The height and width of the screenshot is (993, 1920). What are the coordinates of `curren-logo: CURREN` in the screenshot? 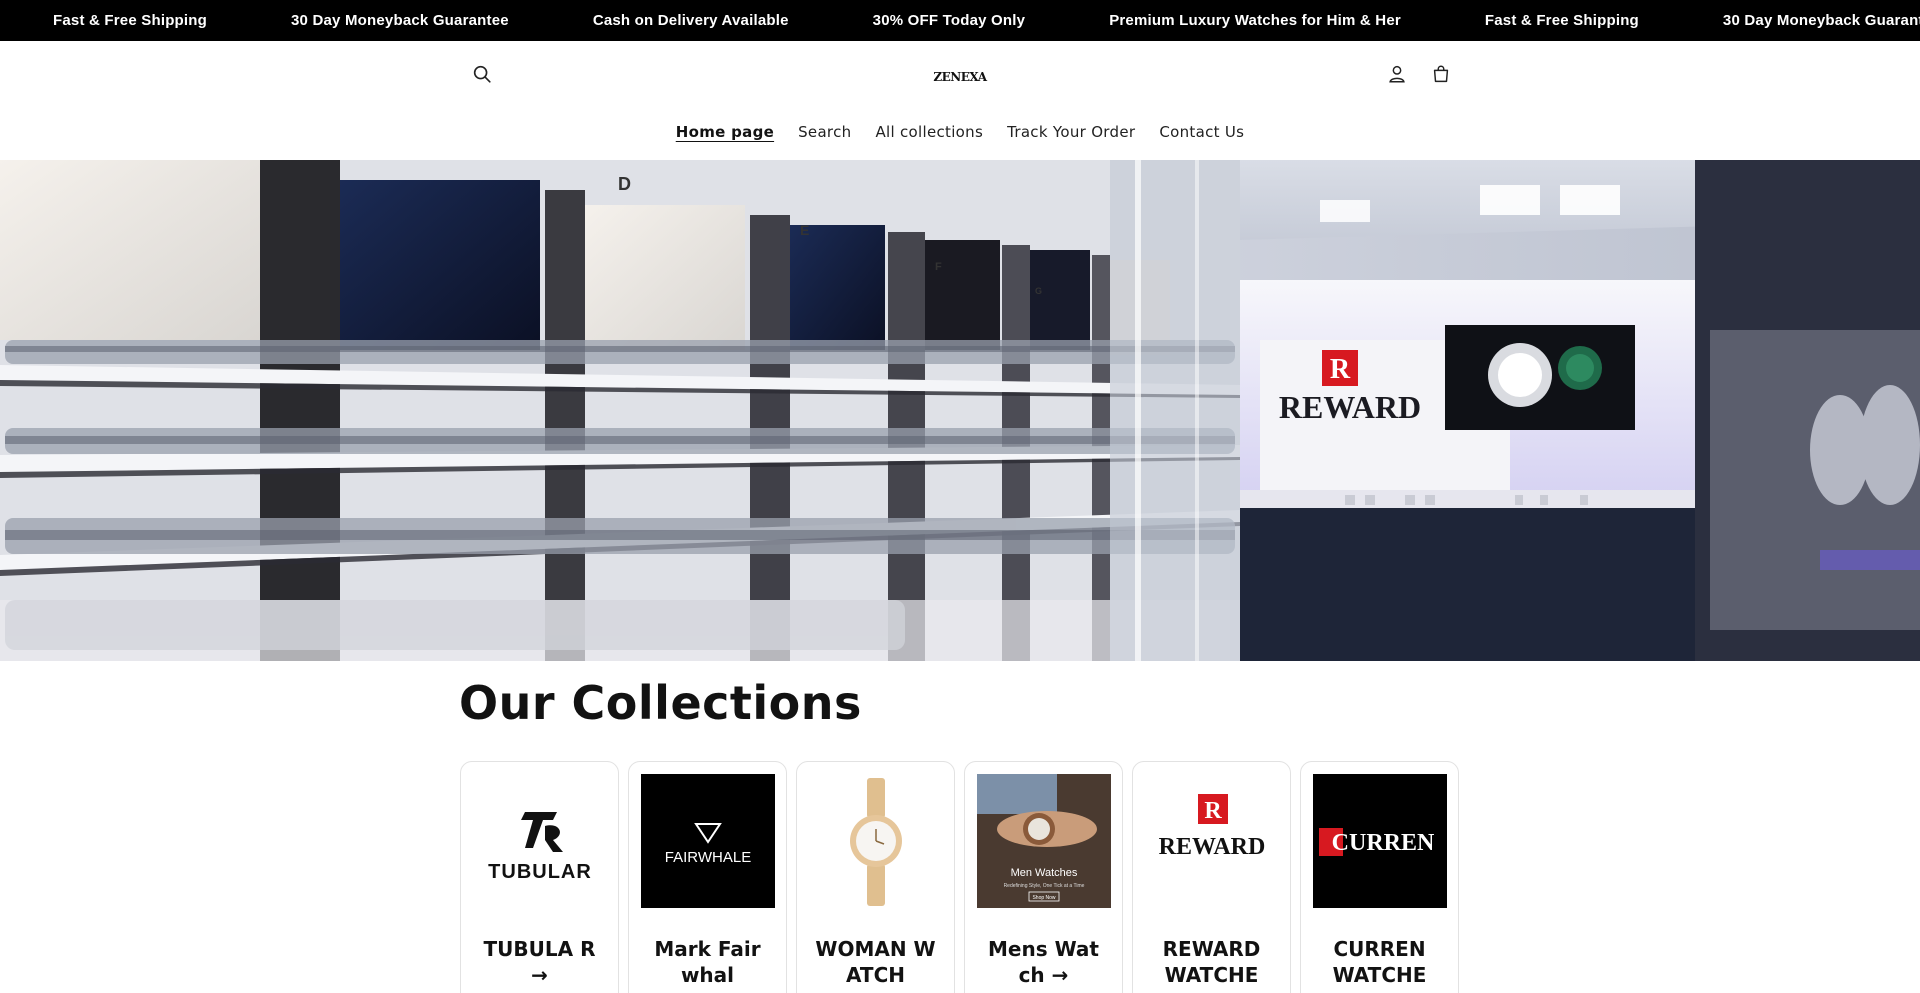 It's located at (1377, 842).